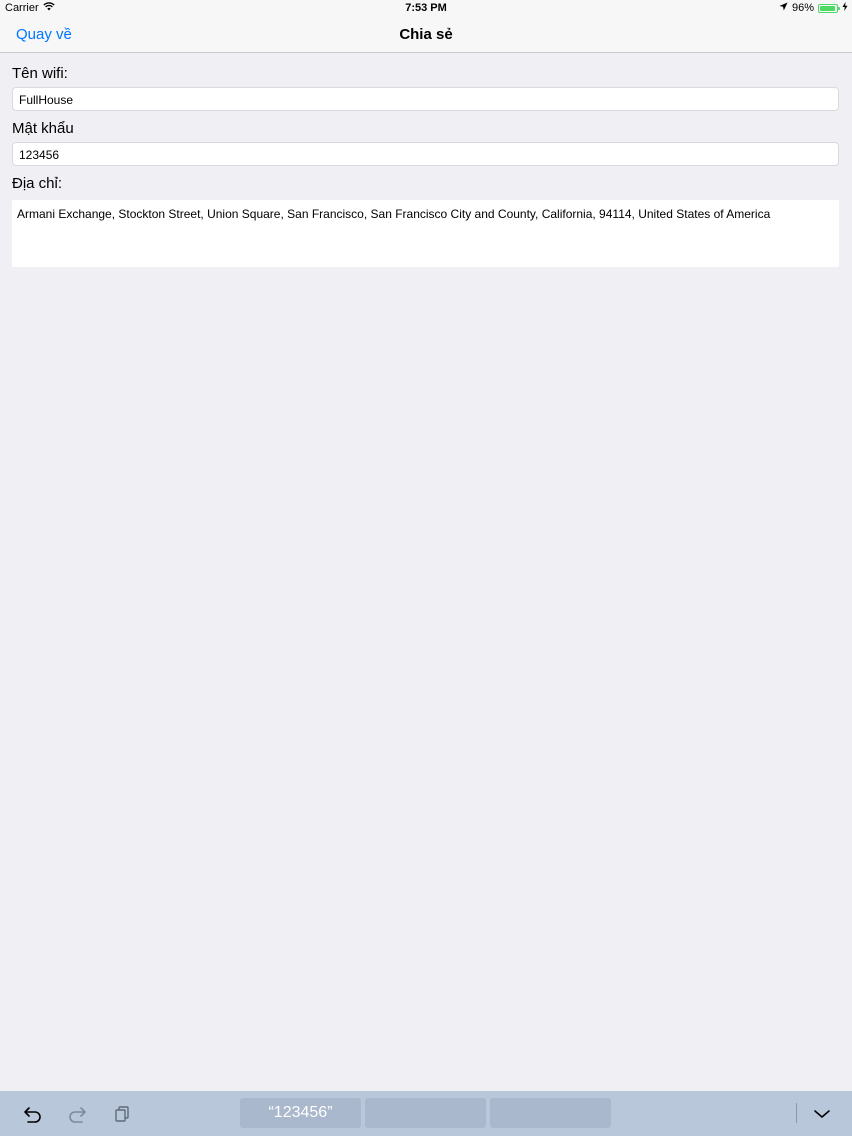 The width and height of the screenshot is (852, 1136). I want to click on suggestion-1: “123456”, so click(300, 1113).